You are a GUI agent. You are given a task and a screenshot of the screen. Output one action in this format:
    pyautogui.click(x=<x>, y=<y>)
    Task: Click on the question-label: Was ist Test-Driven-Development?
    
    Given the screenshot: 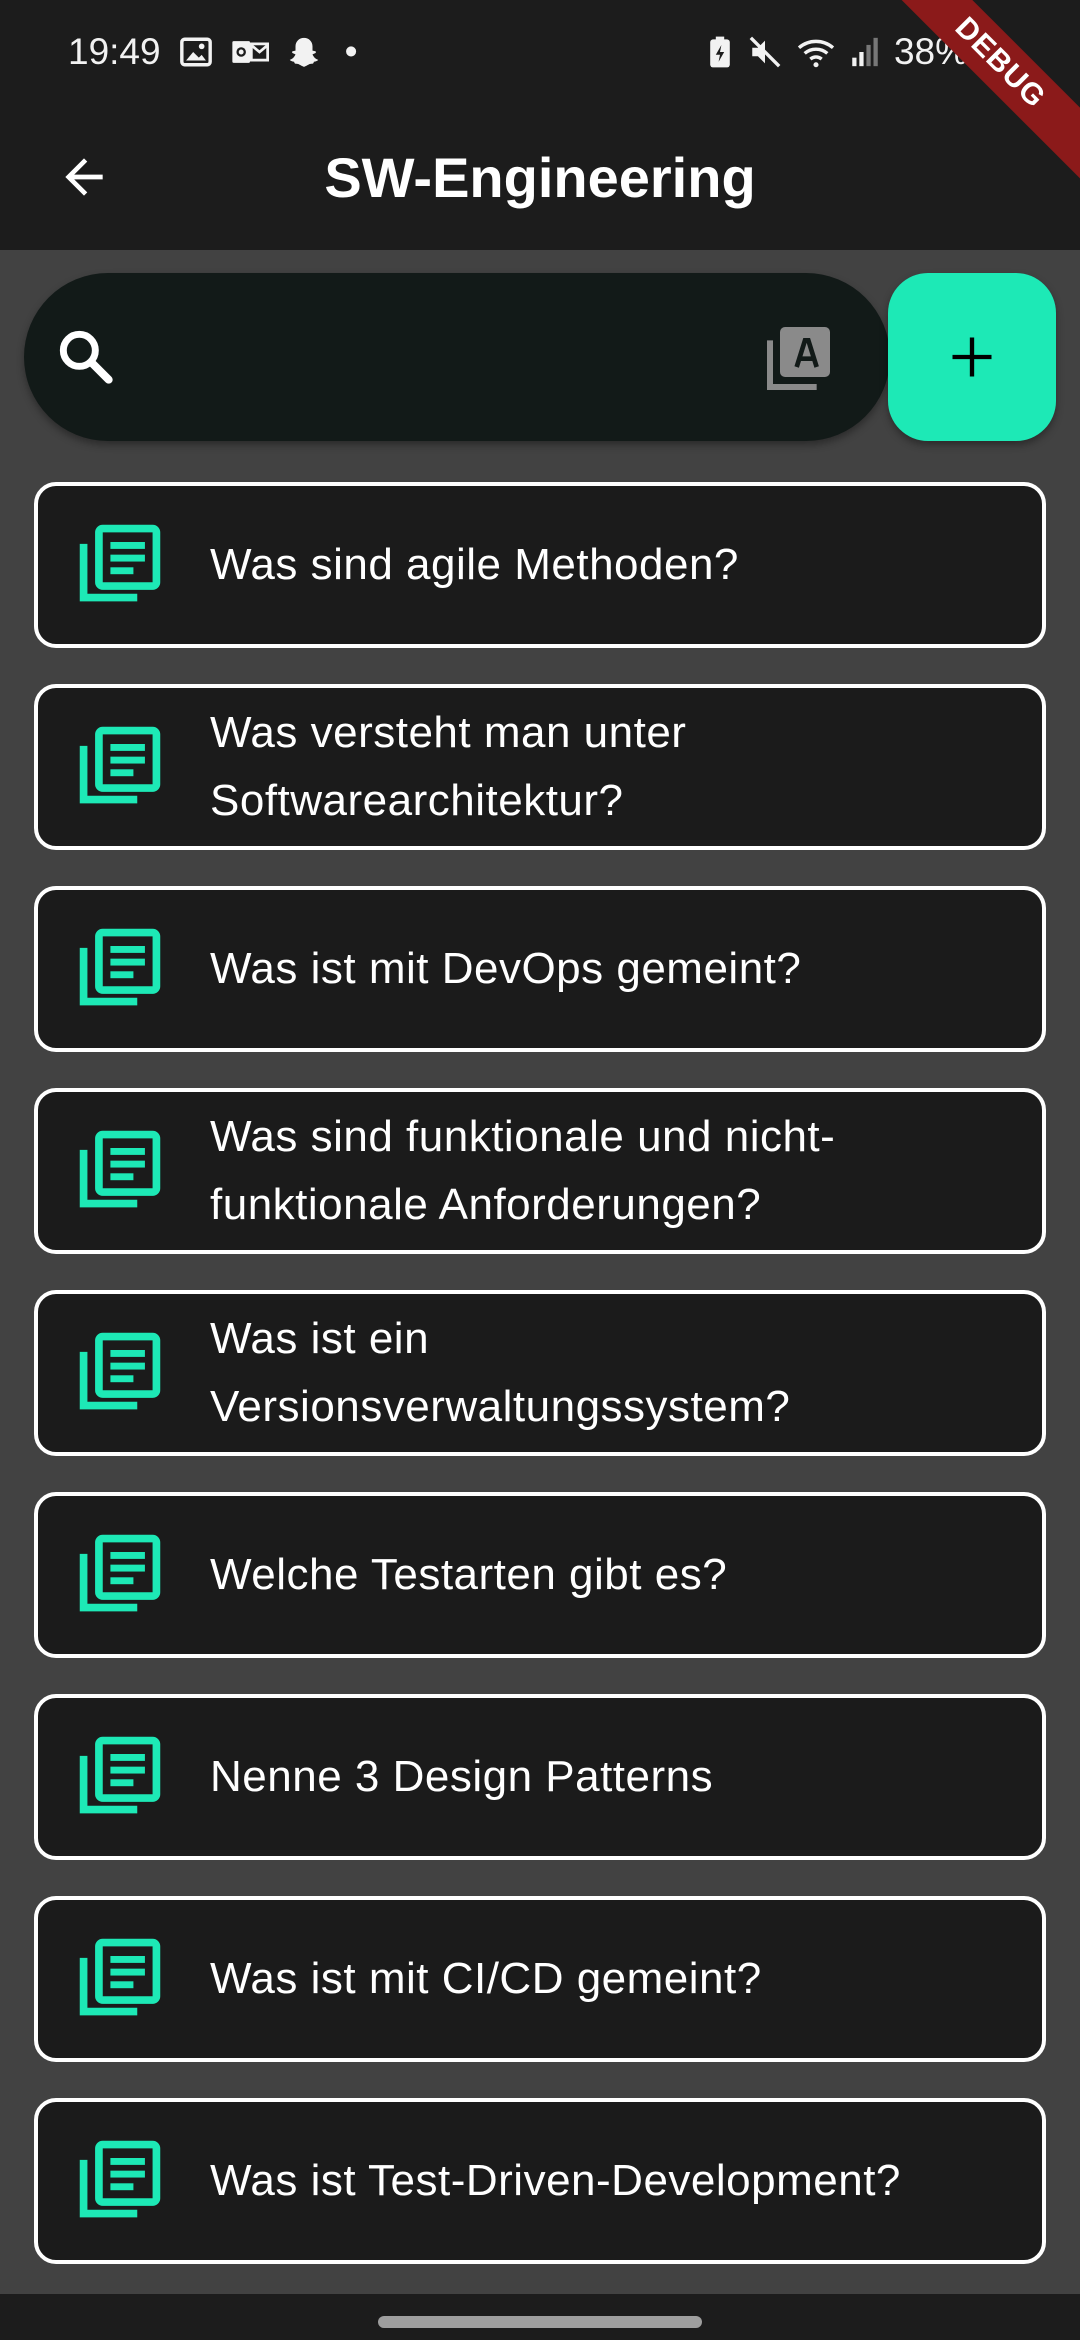 What is the action you would take?
    pyautogui.click(x=555, y=2180)
    